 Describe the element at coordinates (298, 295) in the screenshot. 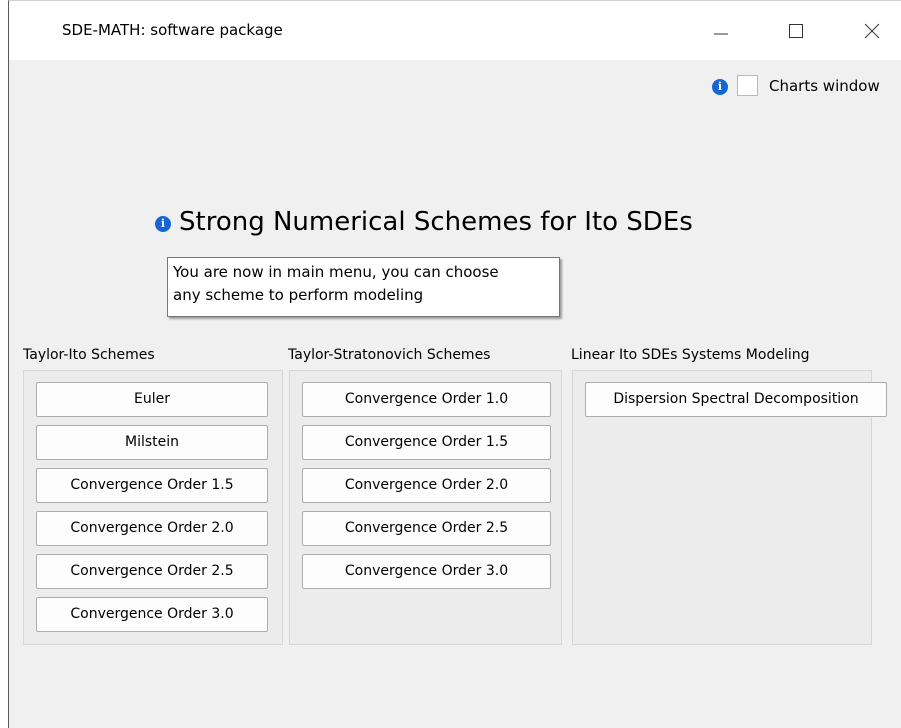

I see `tooltip-line: any scheme to perform modeling` at that location.